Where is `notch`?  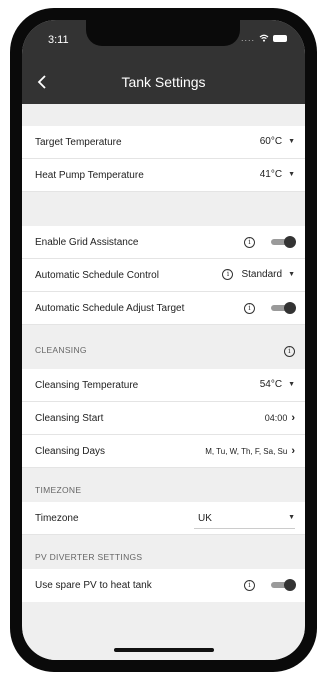 notch is located at coordinates (163, 33).